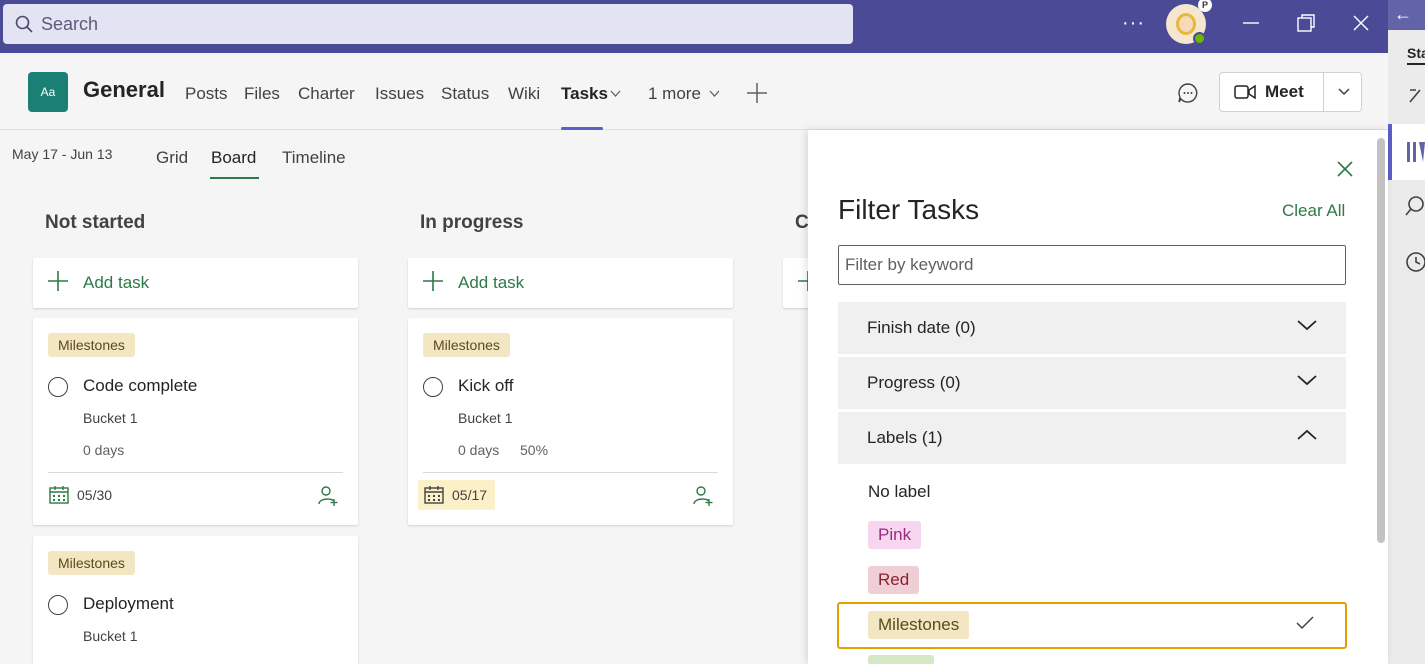  I want to click on status-available-icon, so click(1199, 38).